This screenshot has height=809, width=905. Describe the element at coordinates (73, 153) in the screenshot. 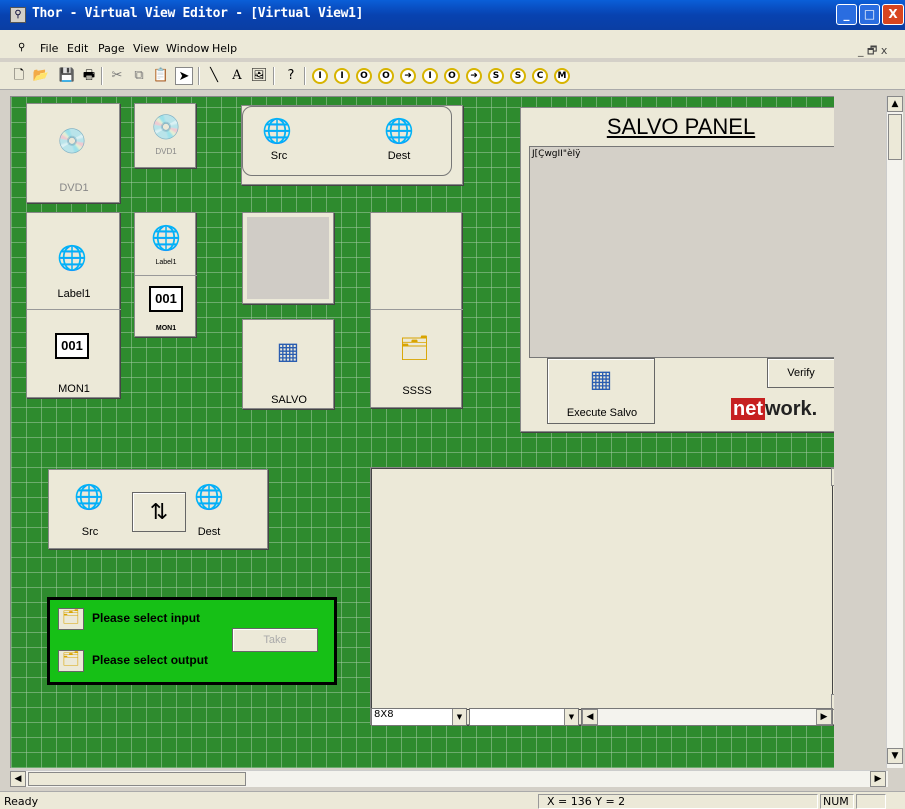

I see `dvd-panel-large: 💿 DVD1` at that location.